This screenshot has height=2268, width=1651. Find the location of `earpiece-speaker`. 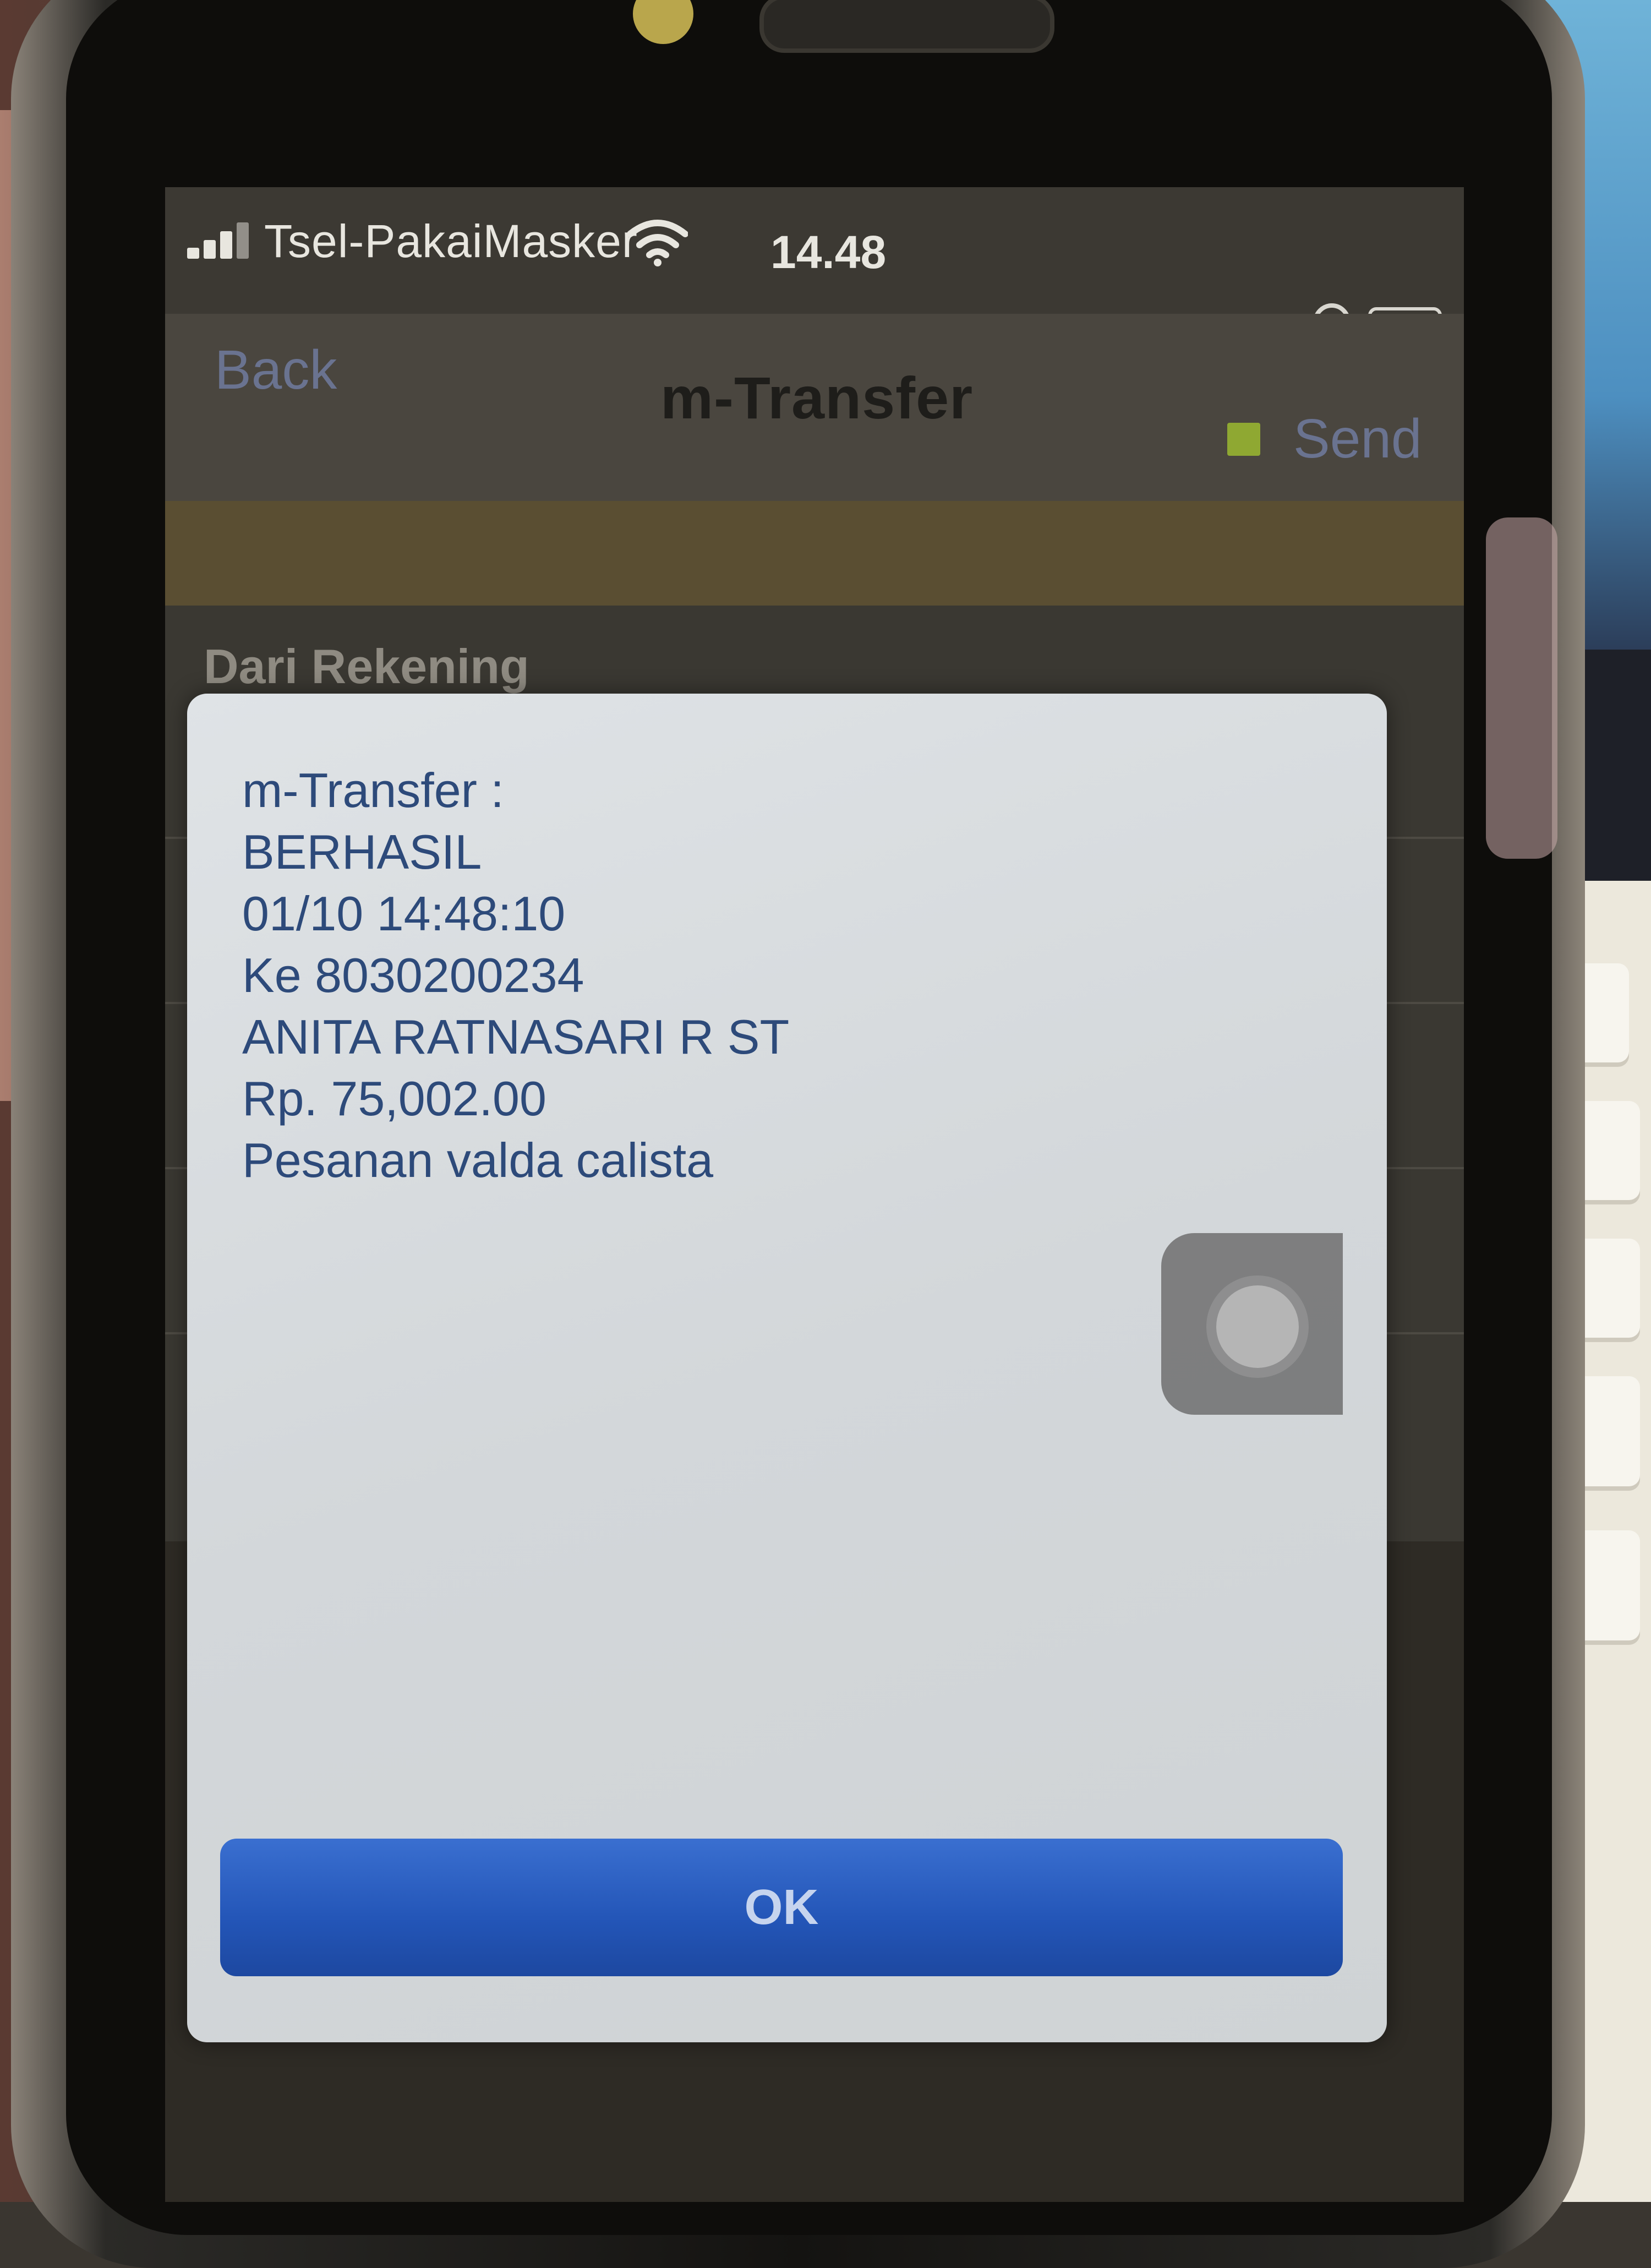

earpiece-speaker is located at coordinates (906, 26).